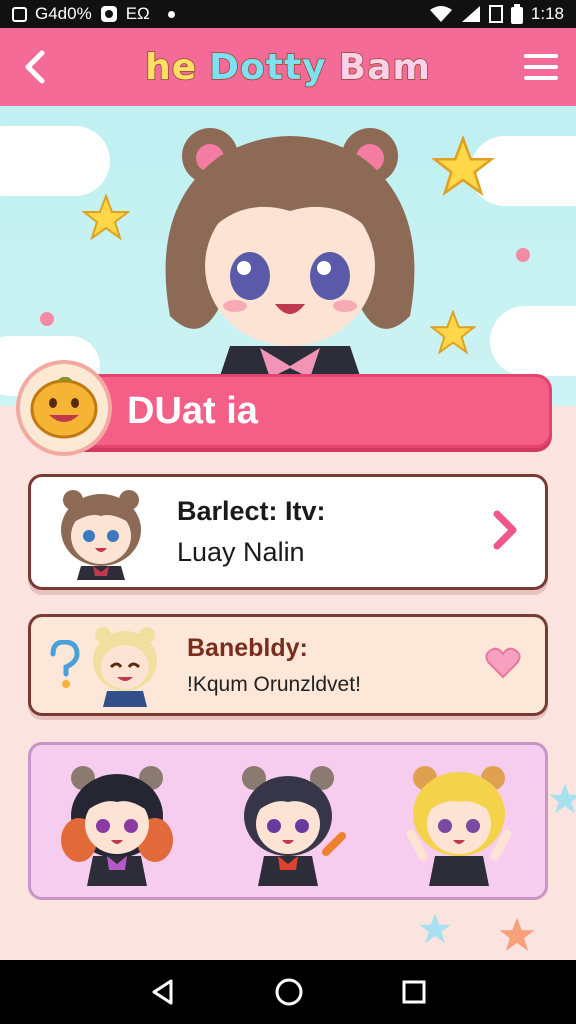  I want to click on heart-icon, so click(503, 663).